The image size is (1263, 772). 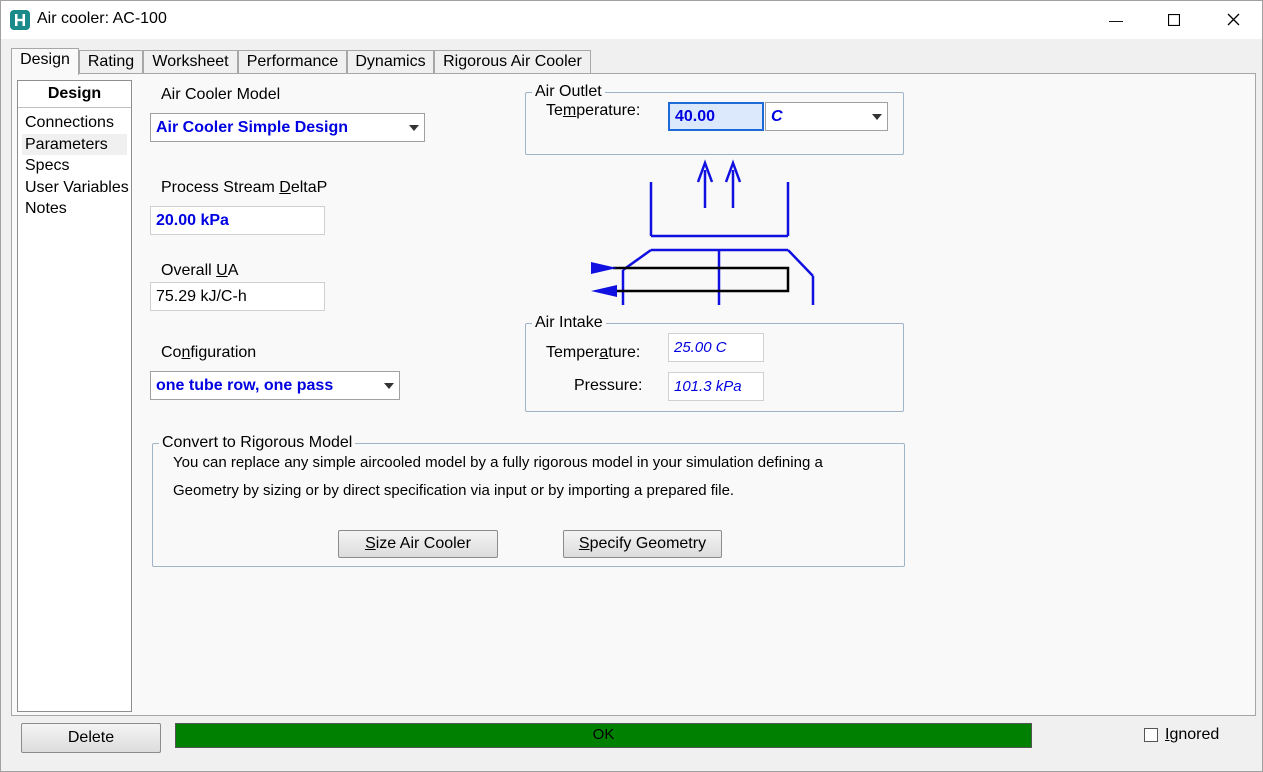 I want to click on air-intake-temperature-value: 25.00 C, so click(x=716, y=347).